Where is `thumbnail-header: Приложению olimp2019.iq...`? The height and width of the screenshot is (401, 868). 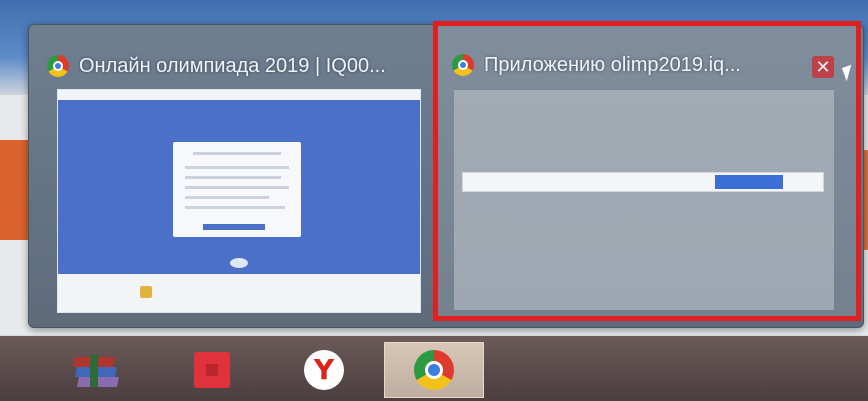 thumbnail-header: Приложению olimp2019.iq... is located at coordinates (649, 65).